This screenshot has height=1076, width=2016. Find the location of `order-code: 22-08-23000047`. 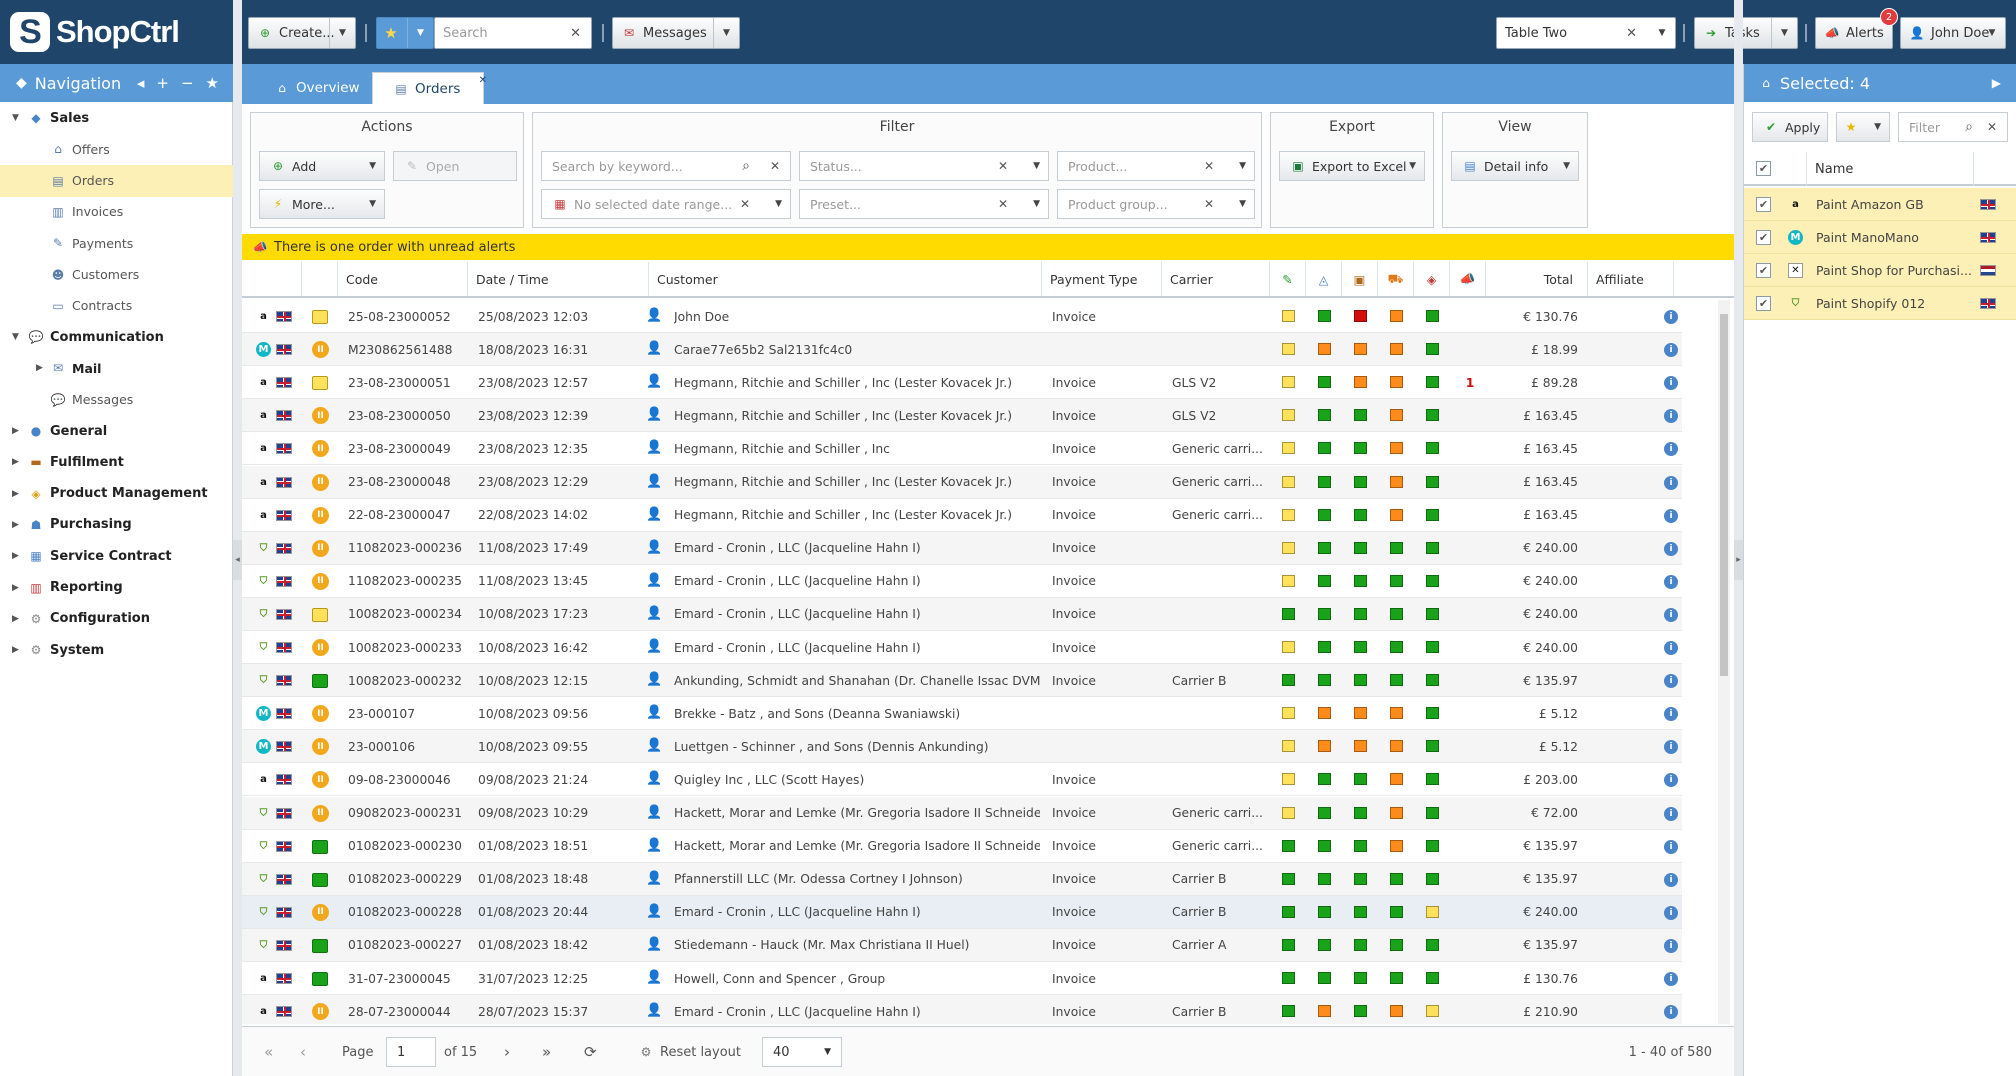

order-code: 22-08-23000047 is located at coordinates (410, 515).